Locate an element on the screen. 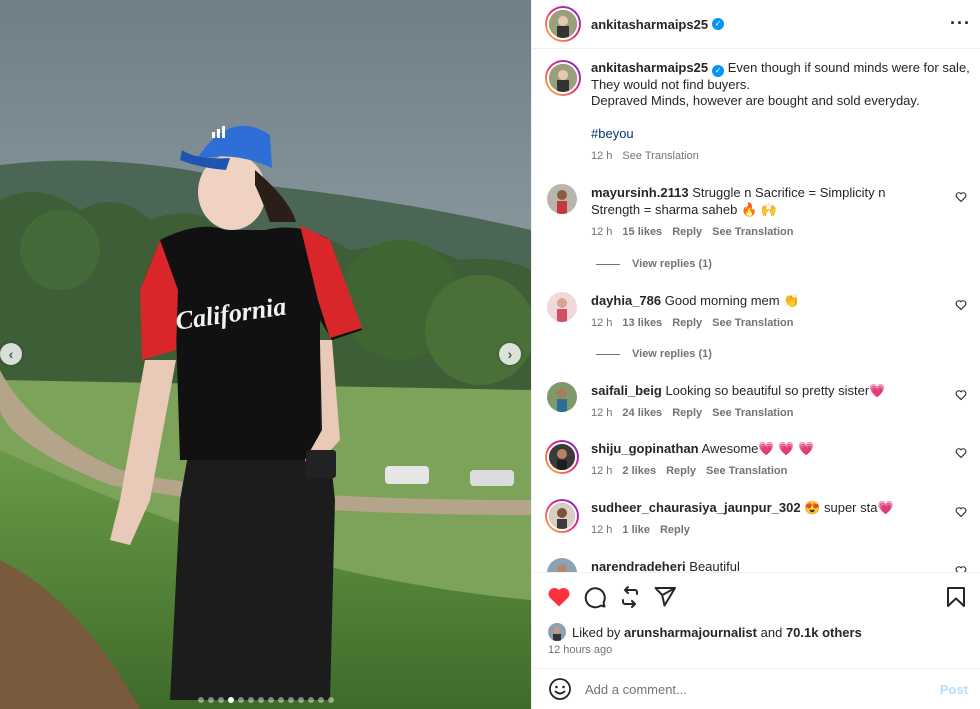  comment-username: mayursinh.2113 is located at coordinates (640, 192).